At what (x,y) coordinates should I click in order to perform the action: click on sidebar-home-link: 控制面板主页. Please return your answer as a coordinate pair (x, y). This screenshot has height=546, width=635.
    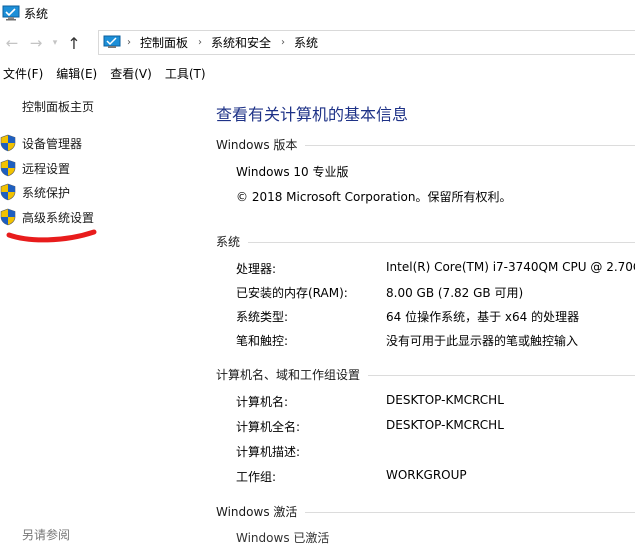
    Looking at the image, I should click on (58, 106).